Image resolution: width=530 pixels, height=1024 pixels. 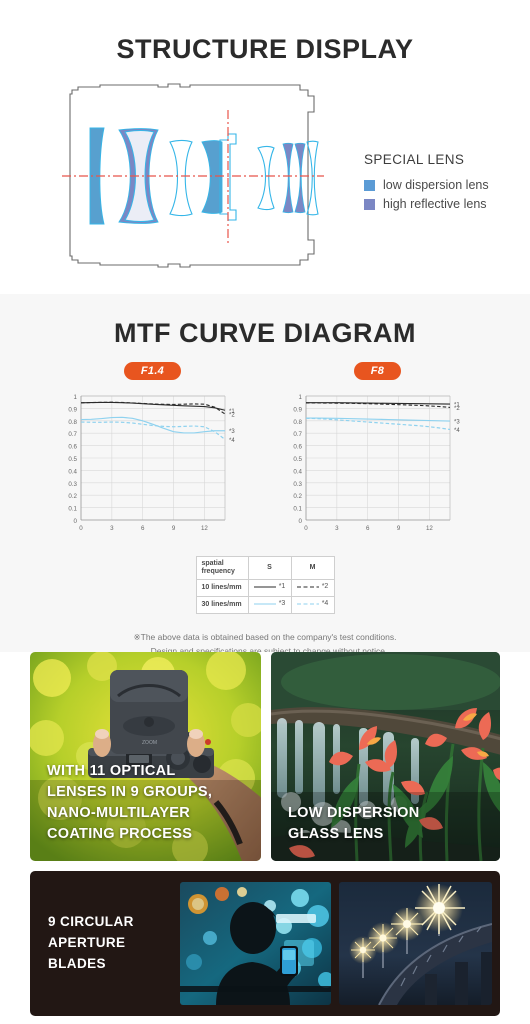 I want to click on cell-s-30: *3, so click(x=269, y=605).